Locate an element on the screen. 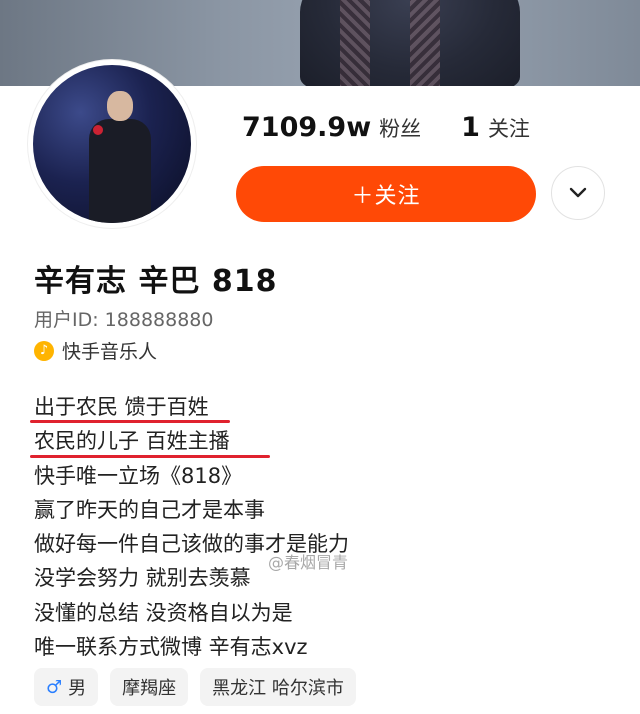 The height and width of the screenshot is (714, 640). profile-name: 辛有志 辛巴 818 is located at coordinates (156, 281).